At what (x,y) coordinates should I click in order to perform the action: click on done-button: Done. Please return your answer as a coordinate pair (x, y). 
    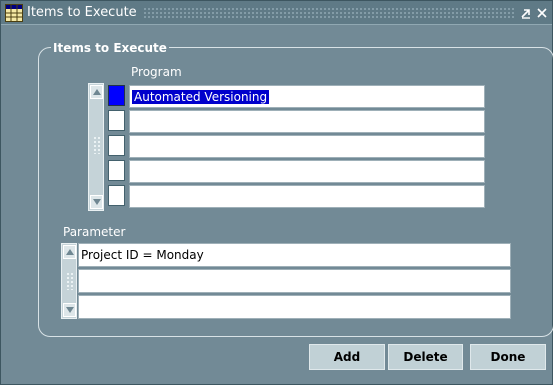
    Looking at the image, I should click on (508, 357).